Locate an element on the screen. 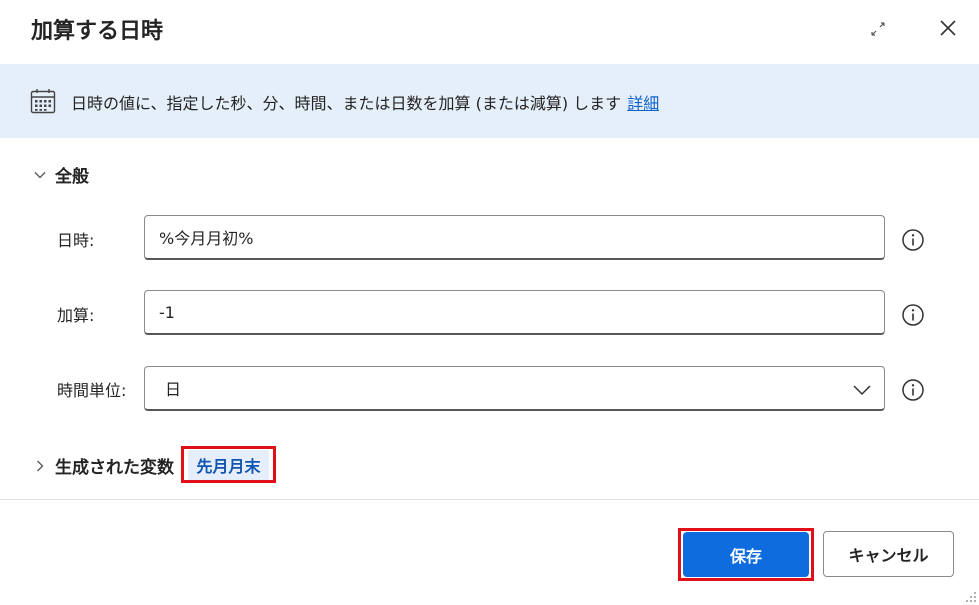 The height and width of the screenshot is (605, 979). footer-divider is located at coordinates (489, 499).